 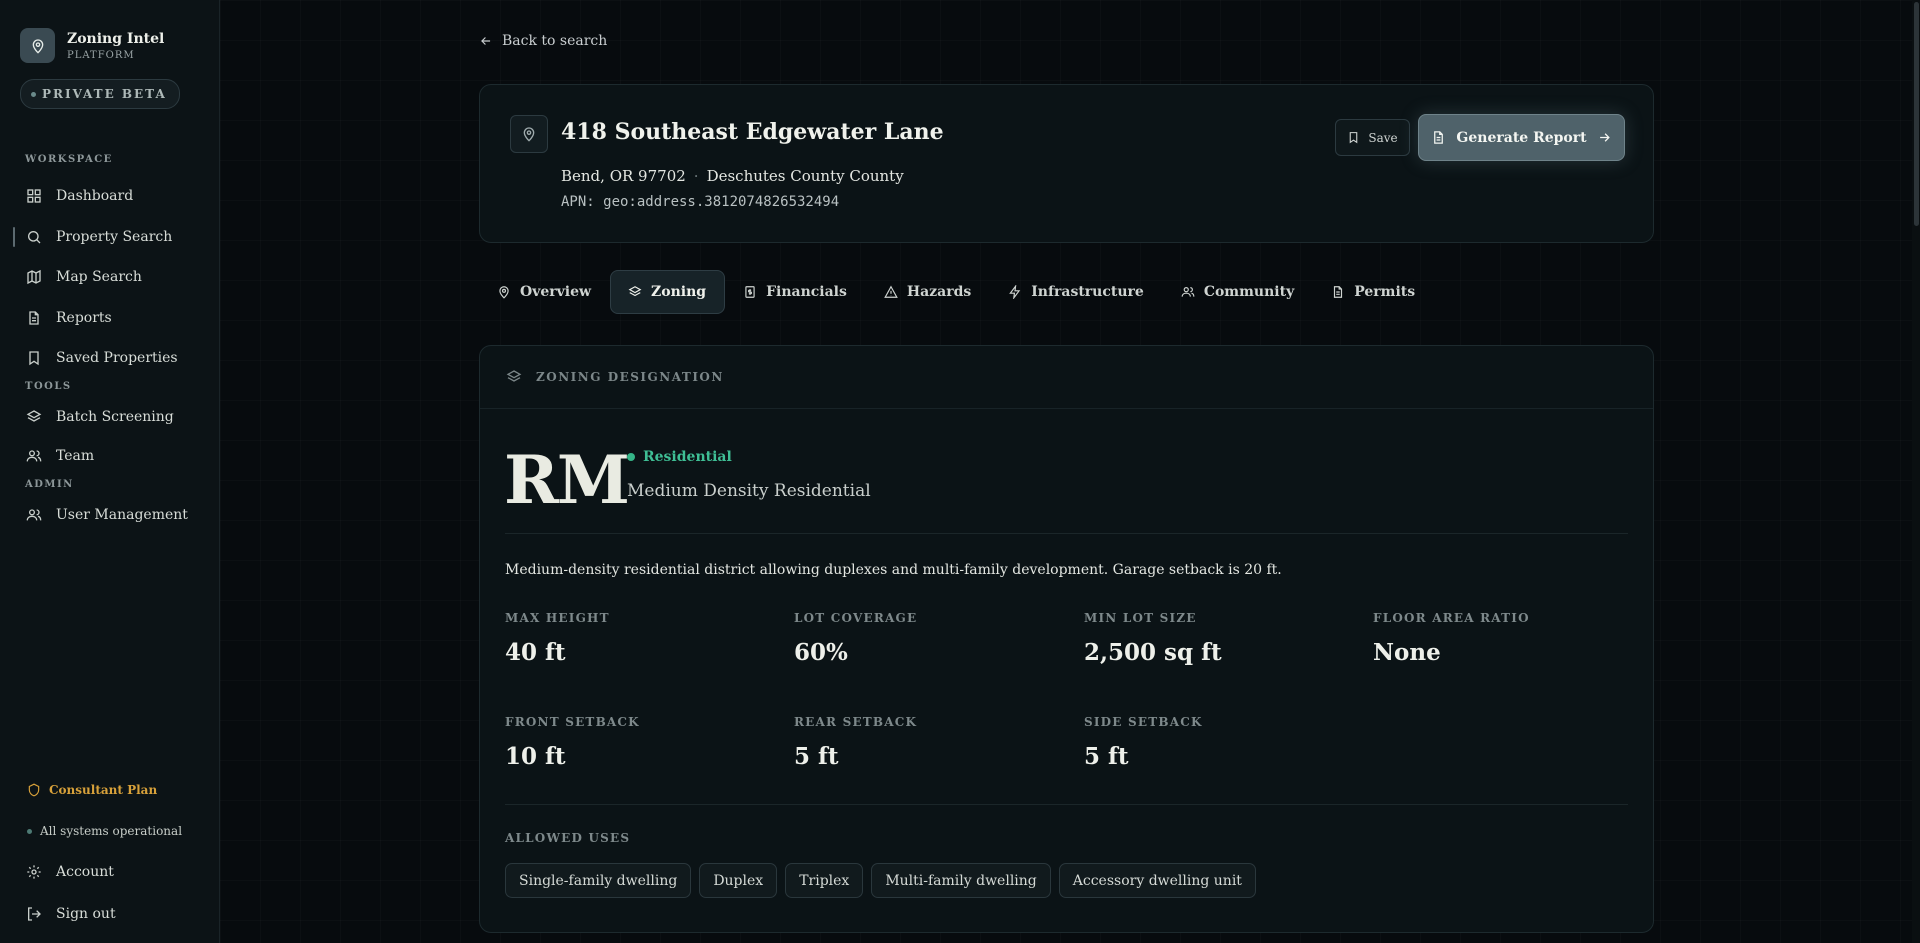 I want to click on sidebar-item-sign-out: Sign out, so click(x=115, y=914).